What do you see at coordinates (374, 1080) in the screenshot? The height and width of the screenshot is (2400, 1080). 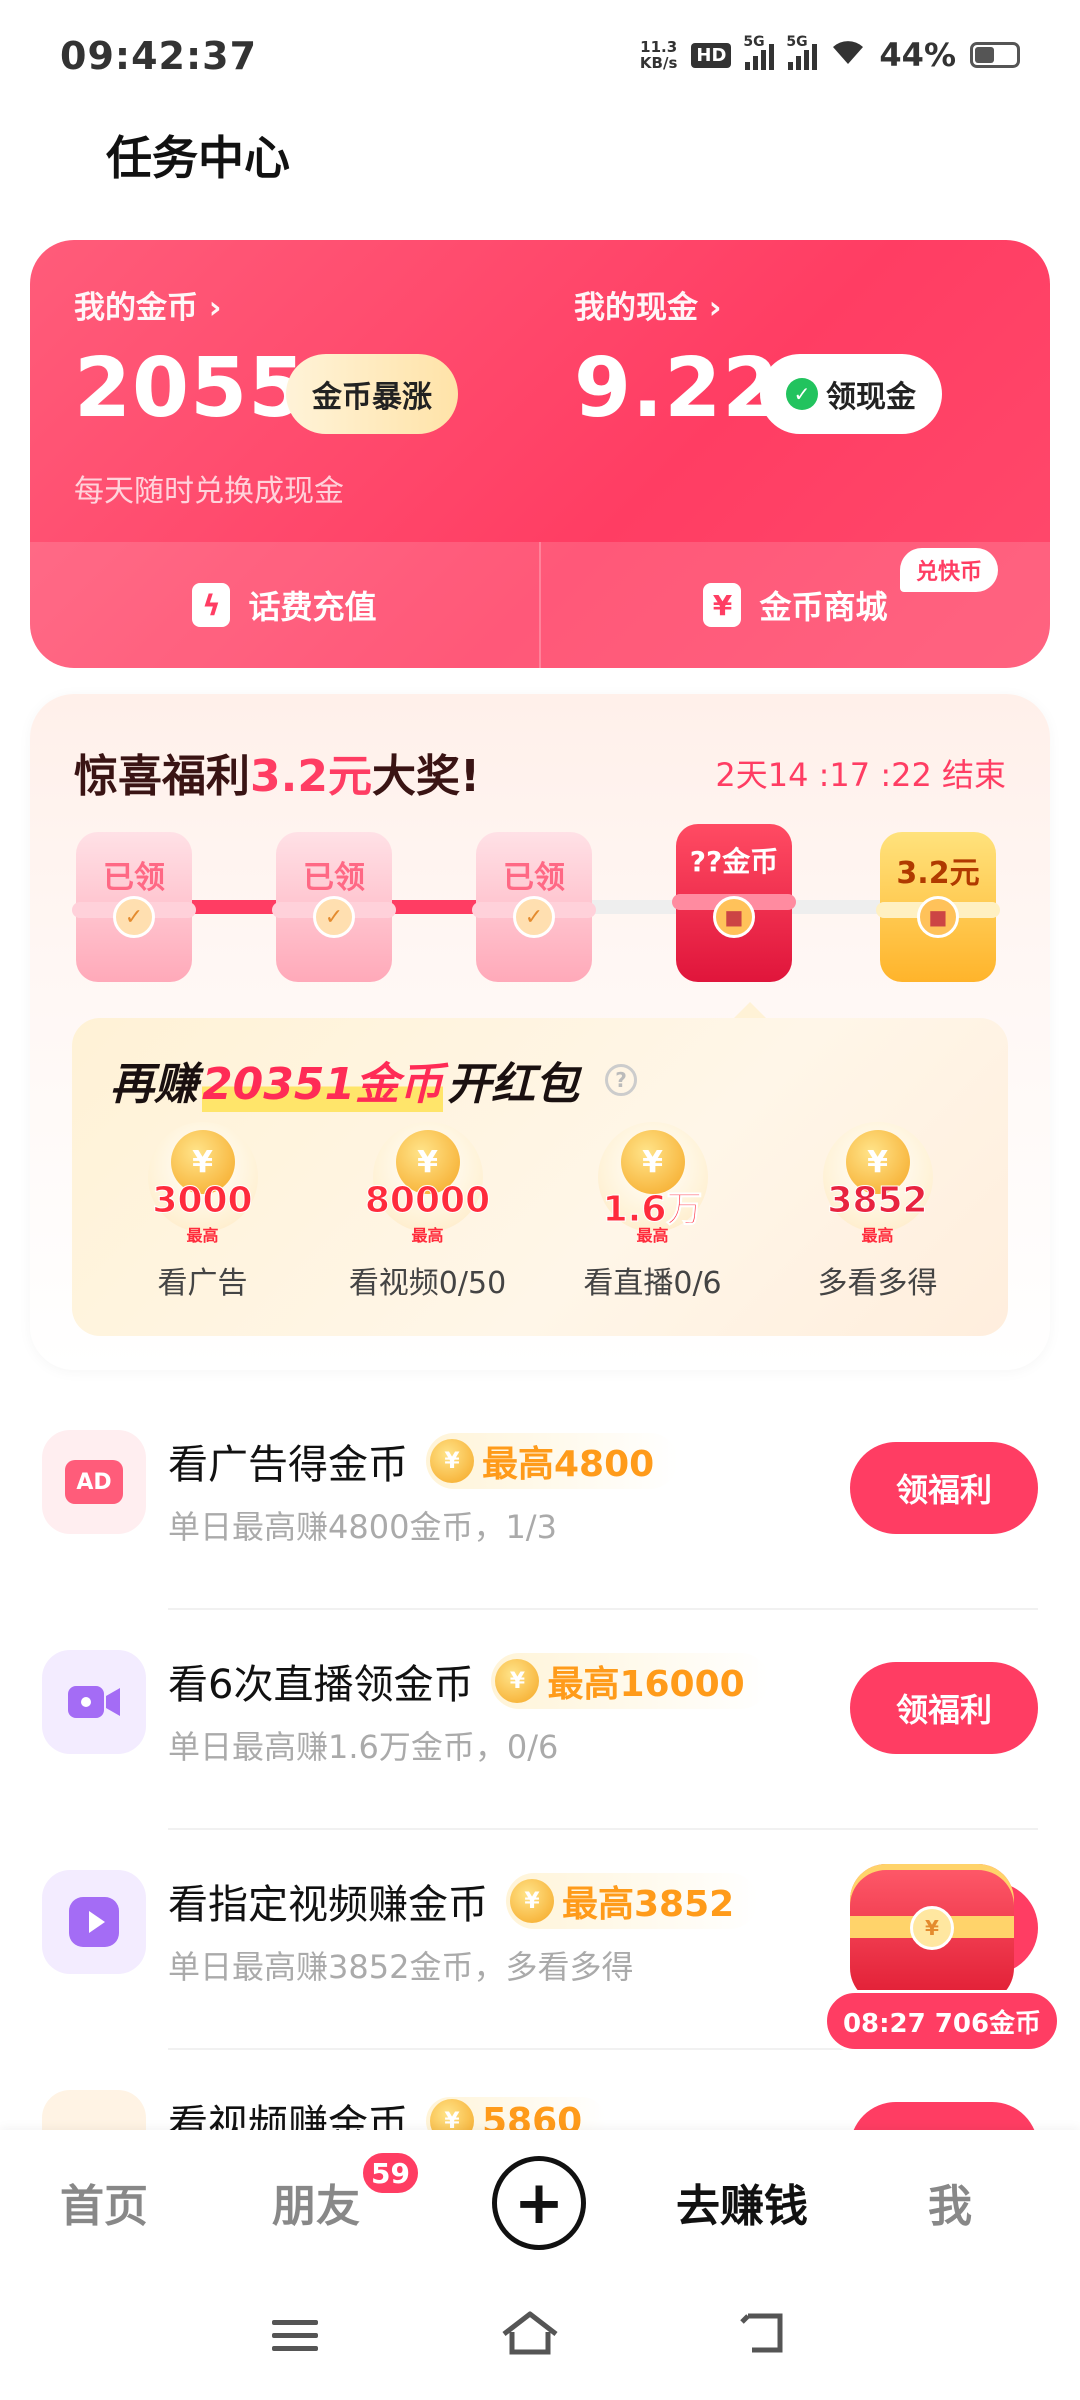 I see `earn-title: 再赚 20351金币 开红包 ?` at bounding box center [374, 1080].